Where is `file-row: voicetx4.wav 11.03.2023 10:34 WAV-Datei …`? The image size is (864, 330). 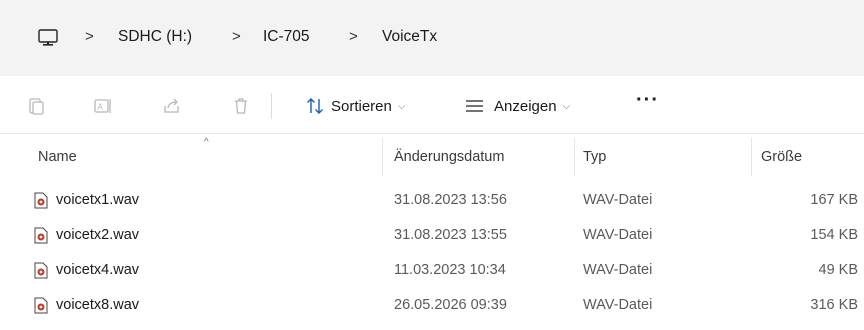 file-row: voicetx4.wav 11.03.2023 10:34 WAV-Datei … is located at coordinates (432, 270).